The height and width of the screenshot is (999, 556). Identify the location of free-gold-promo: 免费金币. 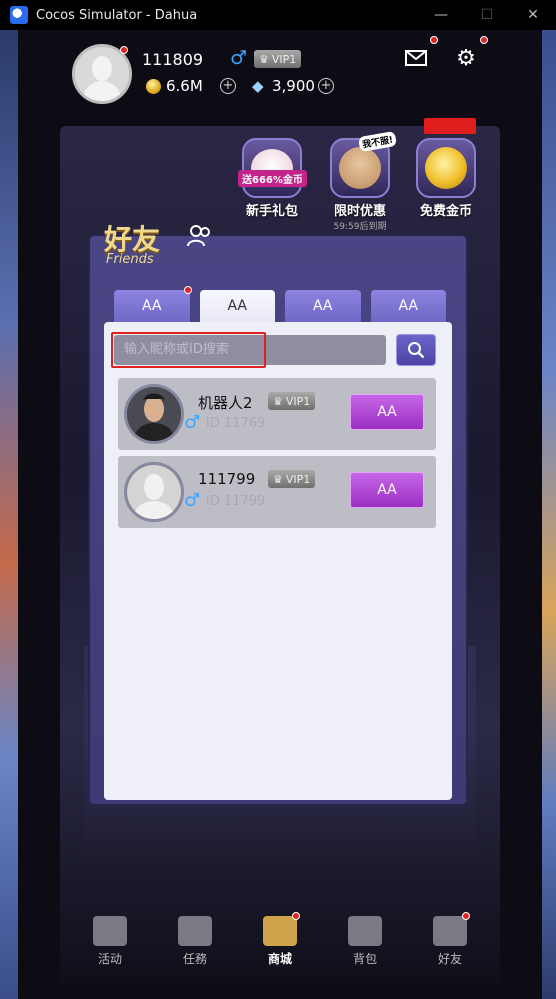
(446, 168).